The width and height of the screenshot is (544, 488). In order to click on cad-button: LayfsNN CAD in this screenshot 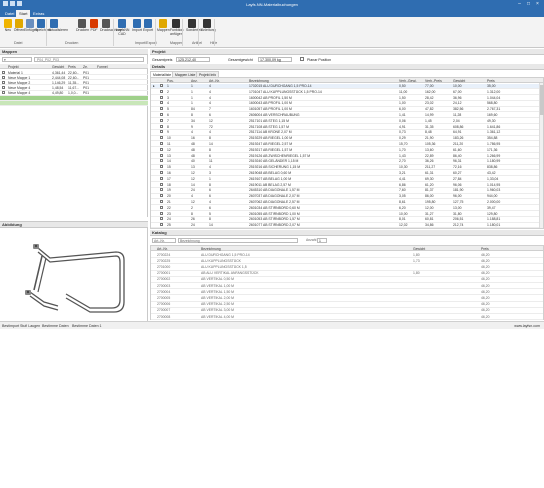, I will do `click(122, 27)`.